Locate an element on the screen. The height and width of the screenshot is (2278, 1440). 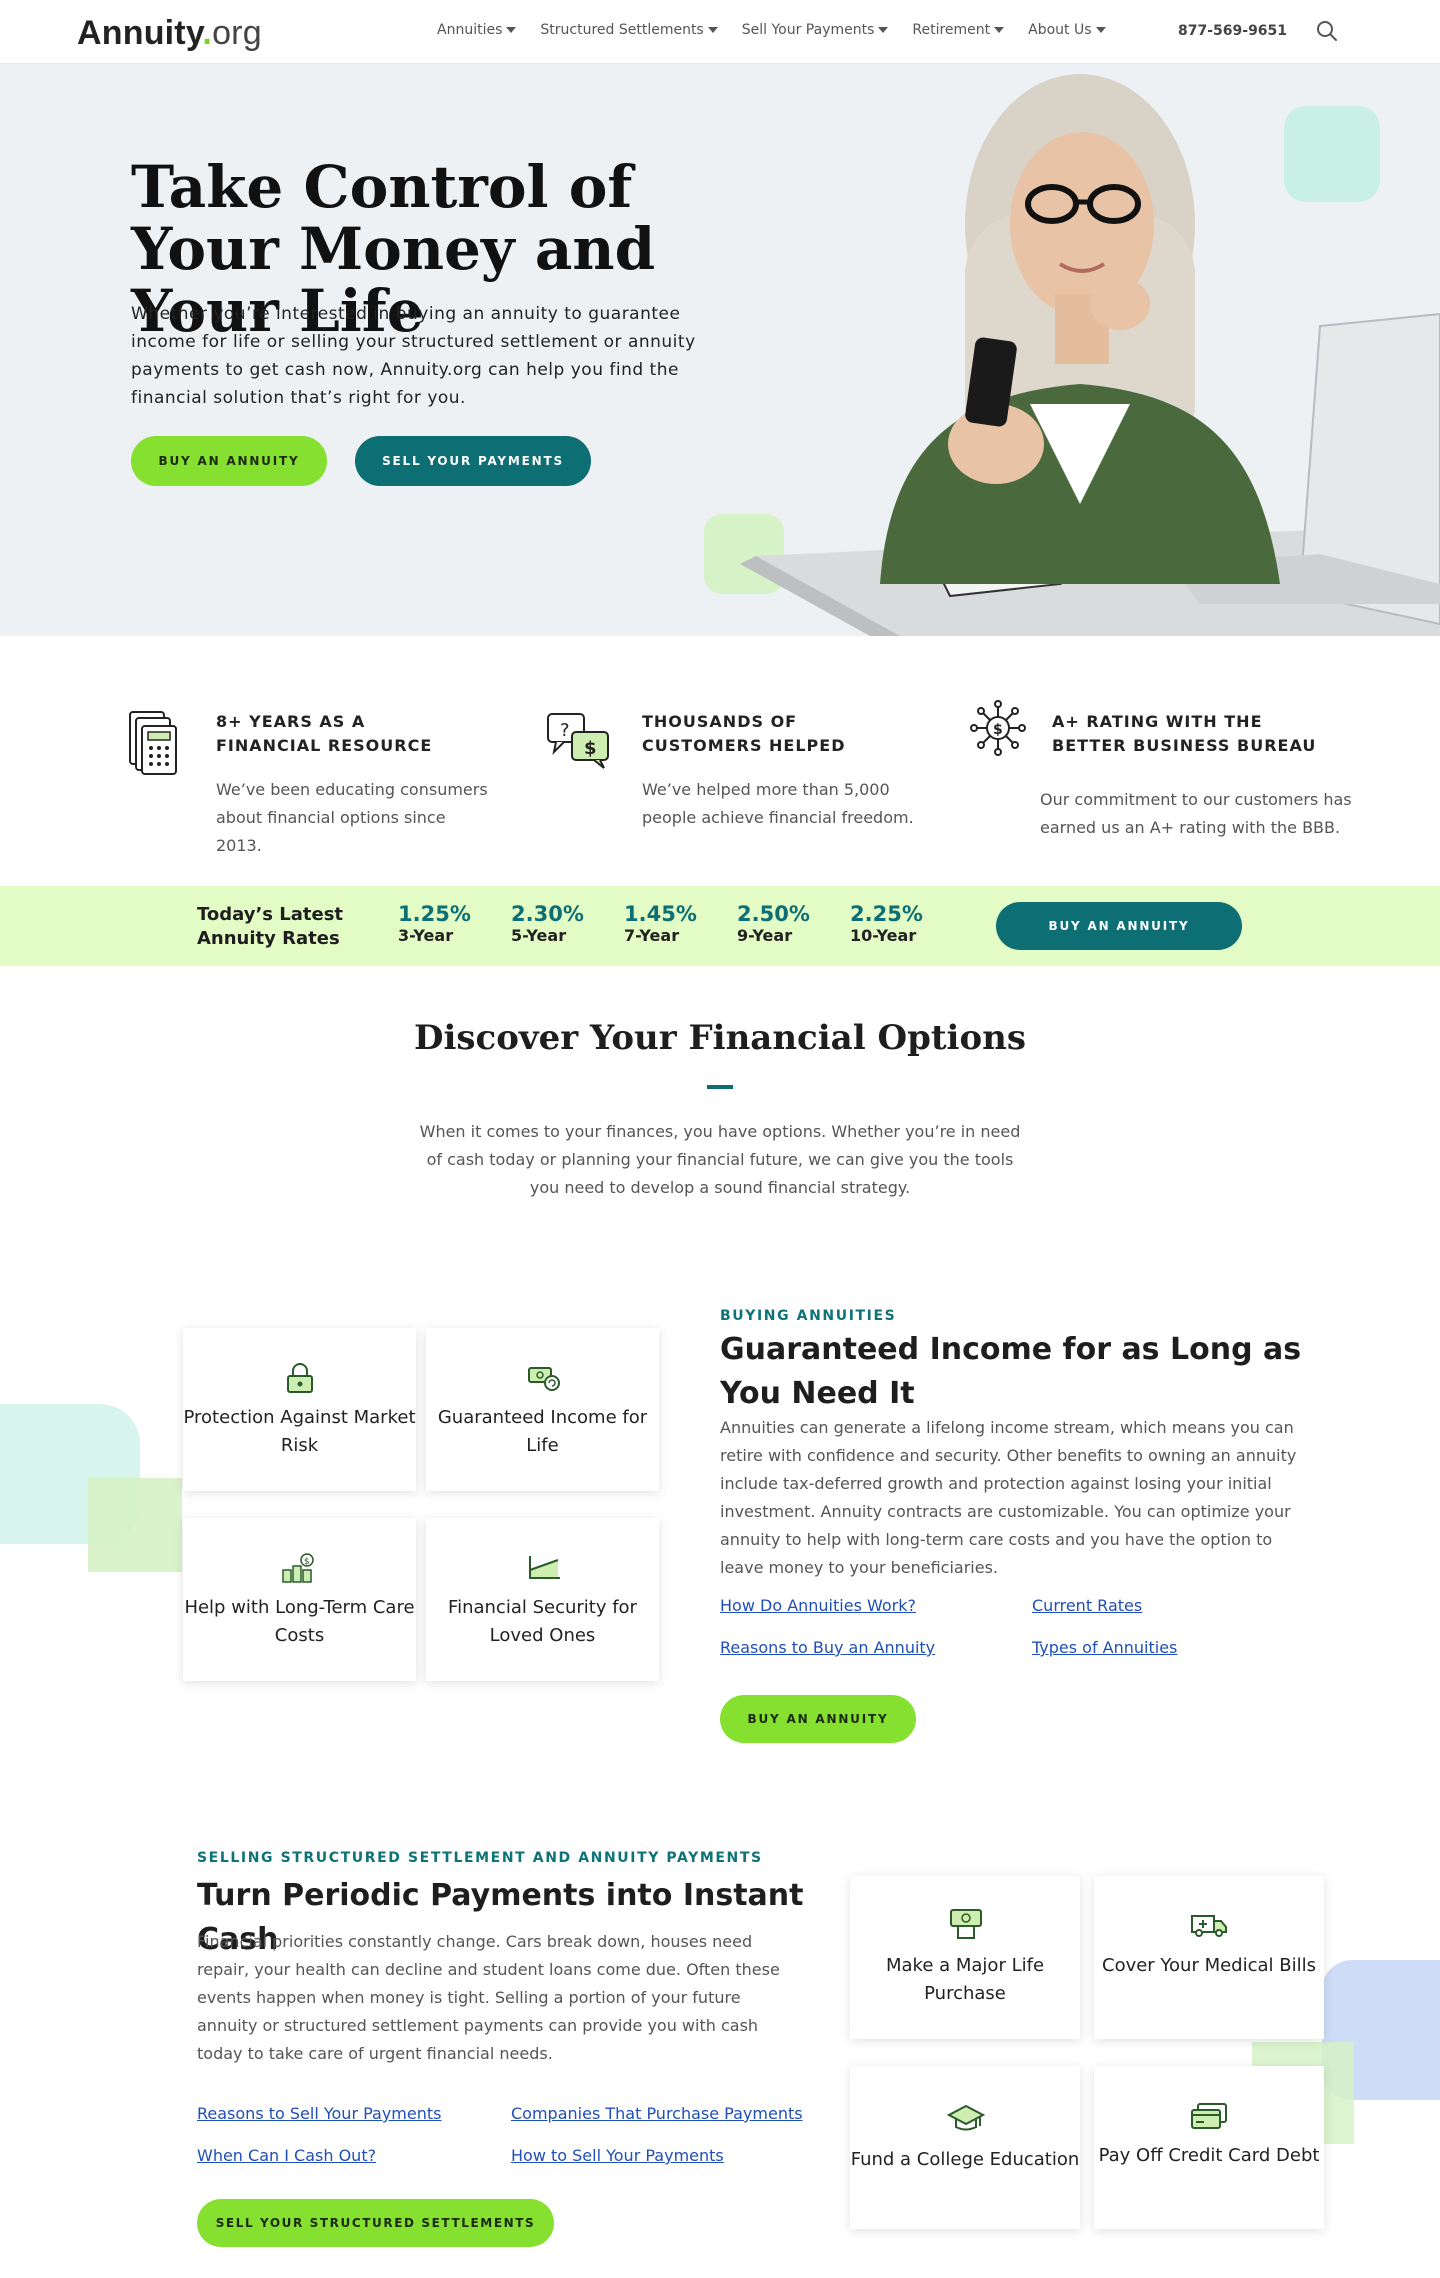
rate-9-year: 2.50% 9-Year is located at coordinates (773, 923).